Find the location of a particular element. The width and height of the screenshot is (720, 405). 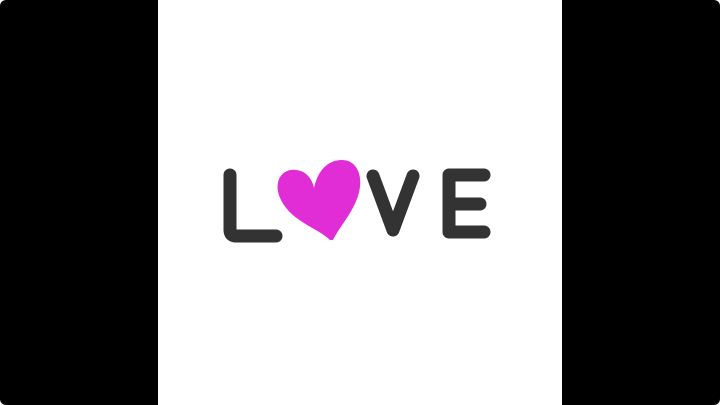

love-logo-graphic is located at coordinates (357, 201).